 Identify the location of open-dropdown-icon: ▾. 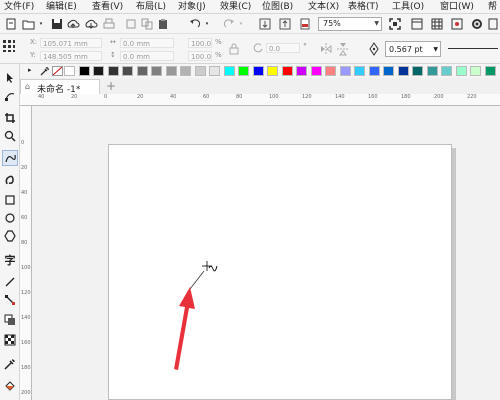
(41, 24).